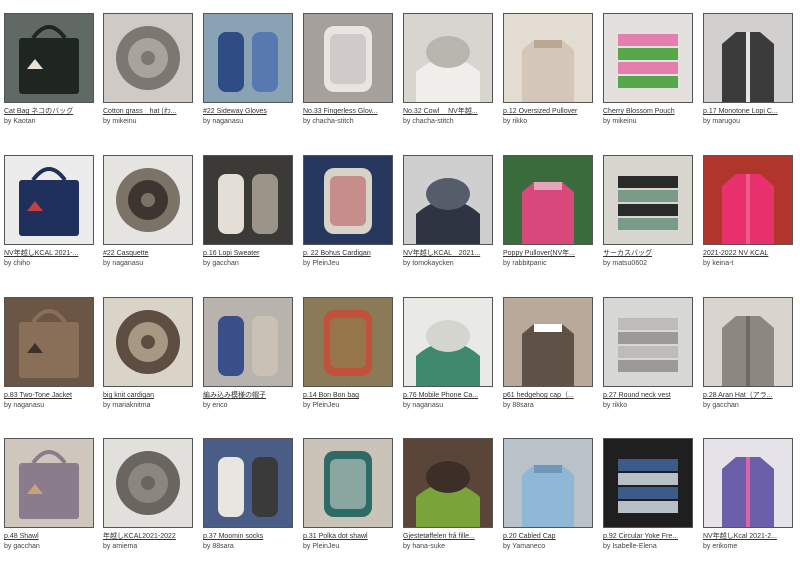 Image resolution: width=800 pixels, height=563 pixels. I want to click on project-title-link: p.16 Lopi Sweater, so click(249, 253).